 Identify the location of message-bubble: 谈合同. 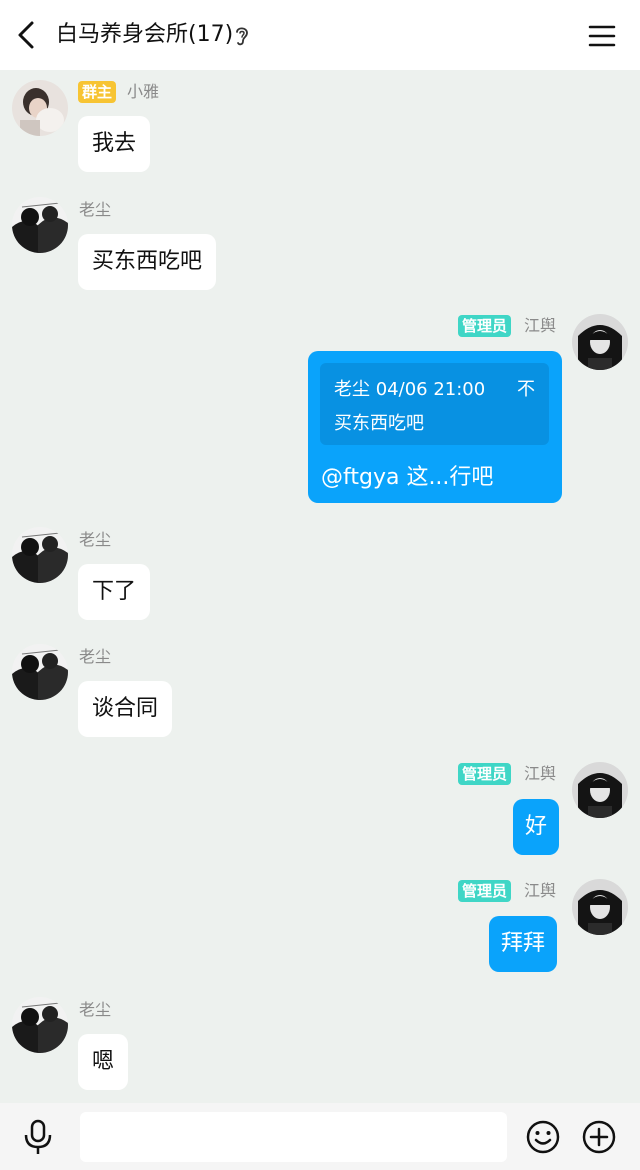
(125, 709).